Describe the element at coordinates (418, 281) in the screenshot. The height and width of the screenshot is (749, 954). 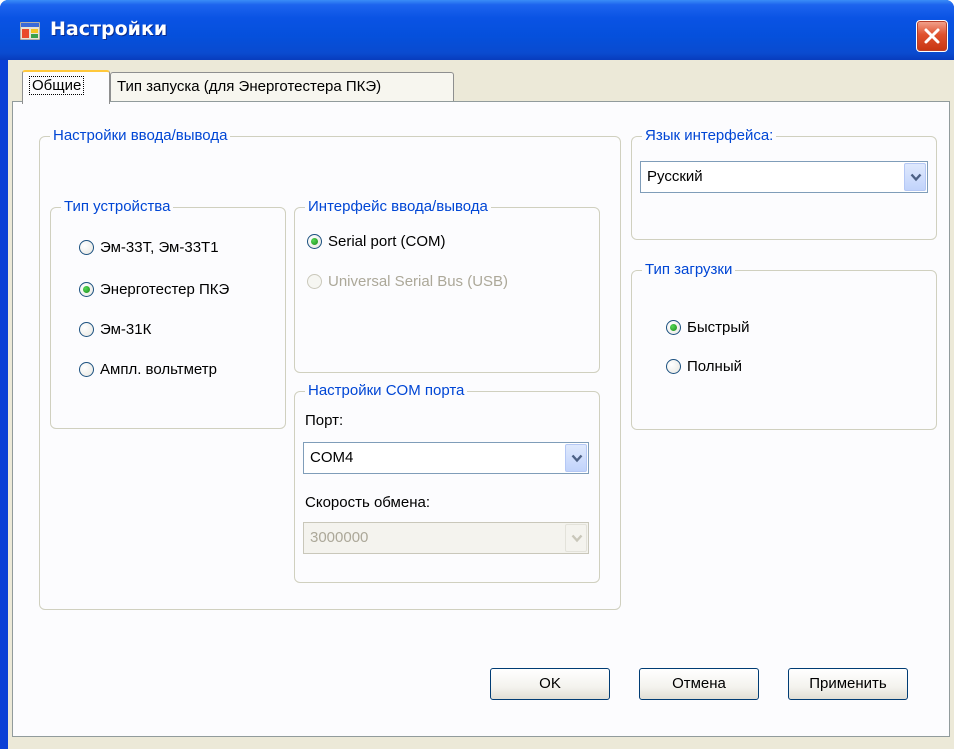
I see `interface-radio-usb-label: Universal Serial Bus (USB)` at that location.